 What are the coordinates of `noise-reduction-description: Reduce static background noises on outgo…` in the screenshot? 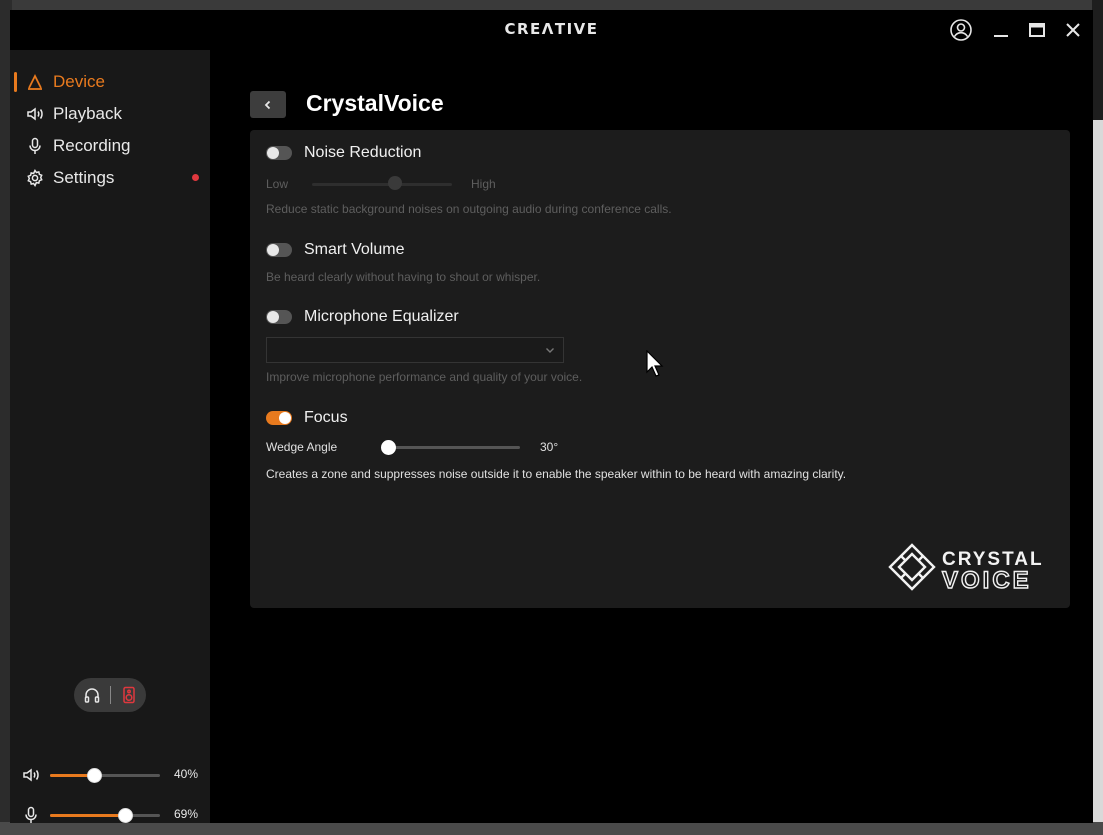 It's located at (469, 209).